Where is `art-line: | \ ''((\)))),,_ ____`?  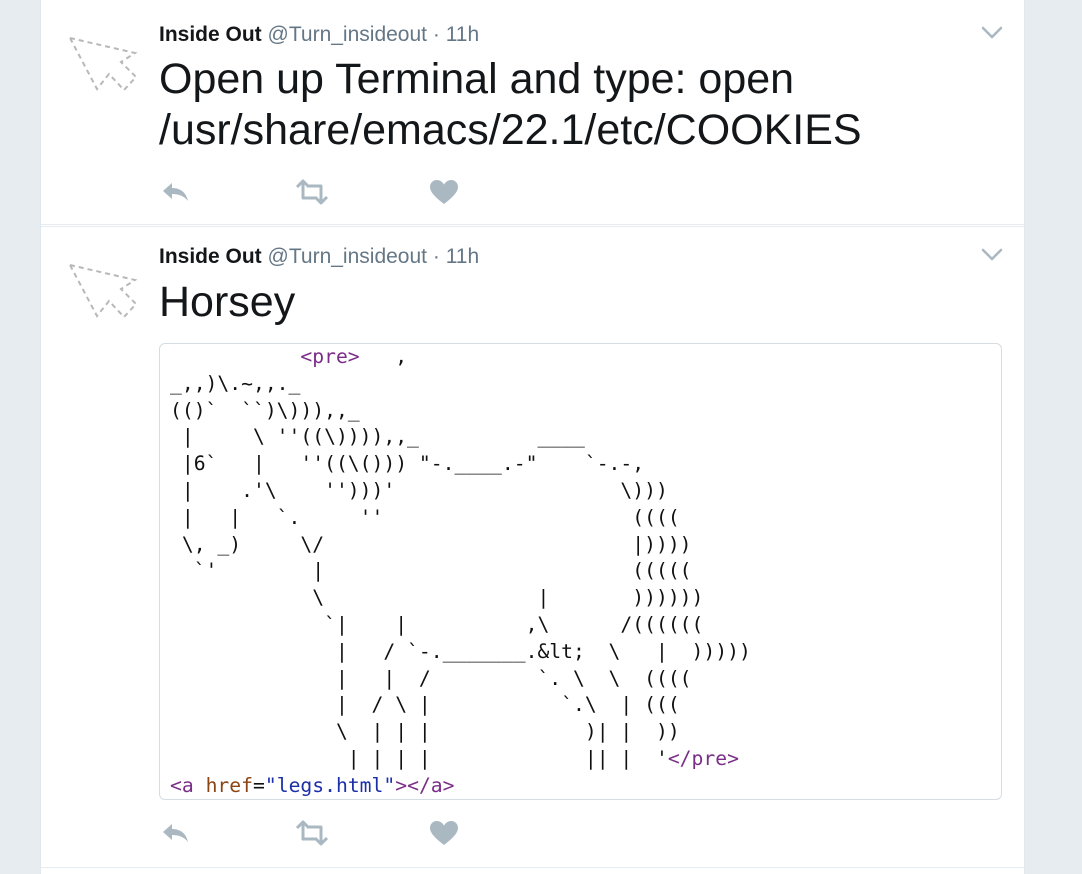 art-line: | \ ''((\)))),,_ ____ is located at coordinates (377, 437).